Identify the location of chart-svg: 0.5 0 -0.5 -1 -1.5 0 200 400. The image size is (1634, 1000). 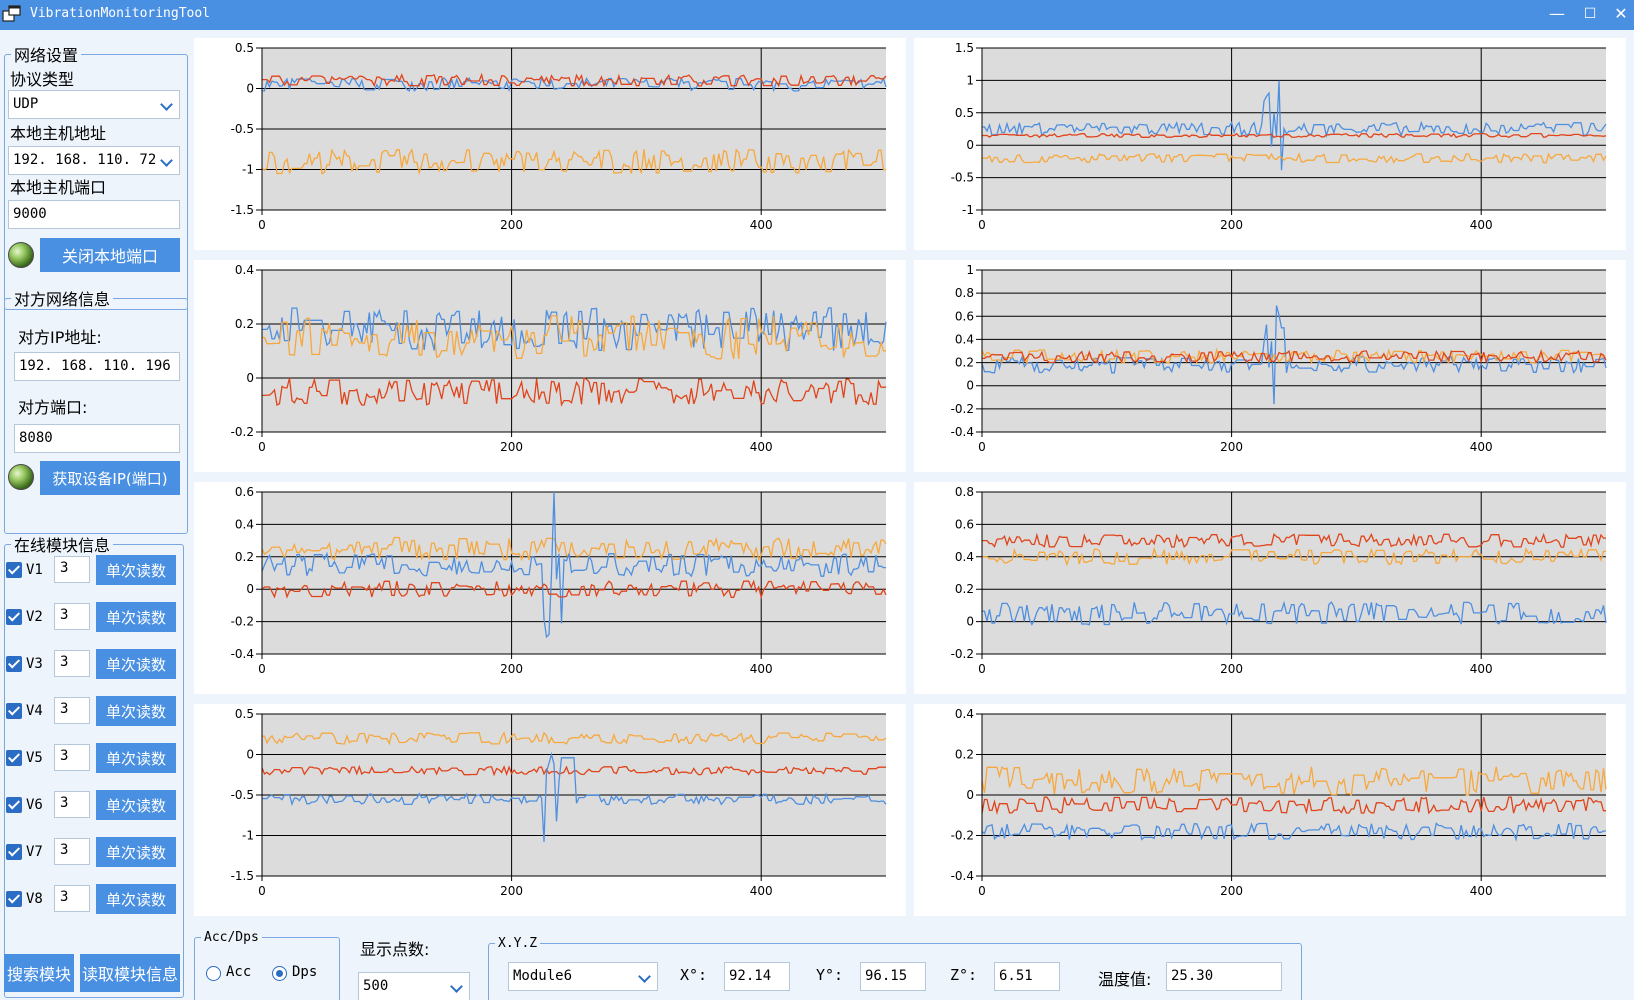
(559, 802).